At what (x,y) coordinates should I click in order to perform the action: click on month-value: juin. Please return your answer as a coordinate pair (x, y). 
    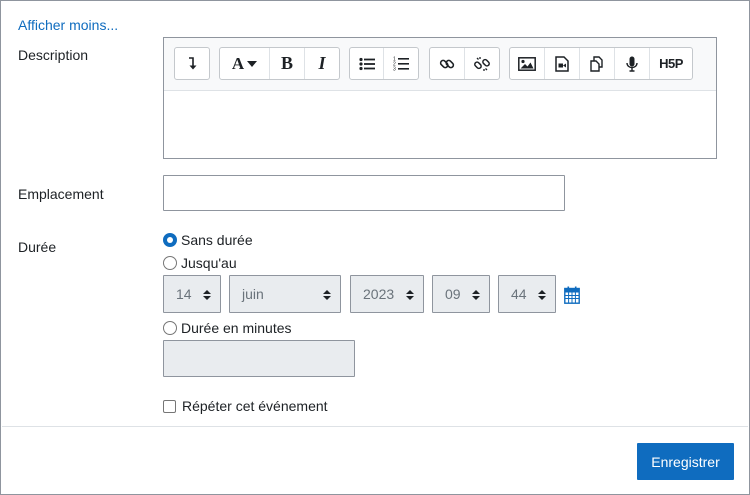
    Looking at the image, I should click on (253, 294).